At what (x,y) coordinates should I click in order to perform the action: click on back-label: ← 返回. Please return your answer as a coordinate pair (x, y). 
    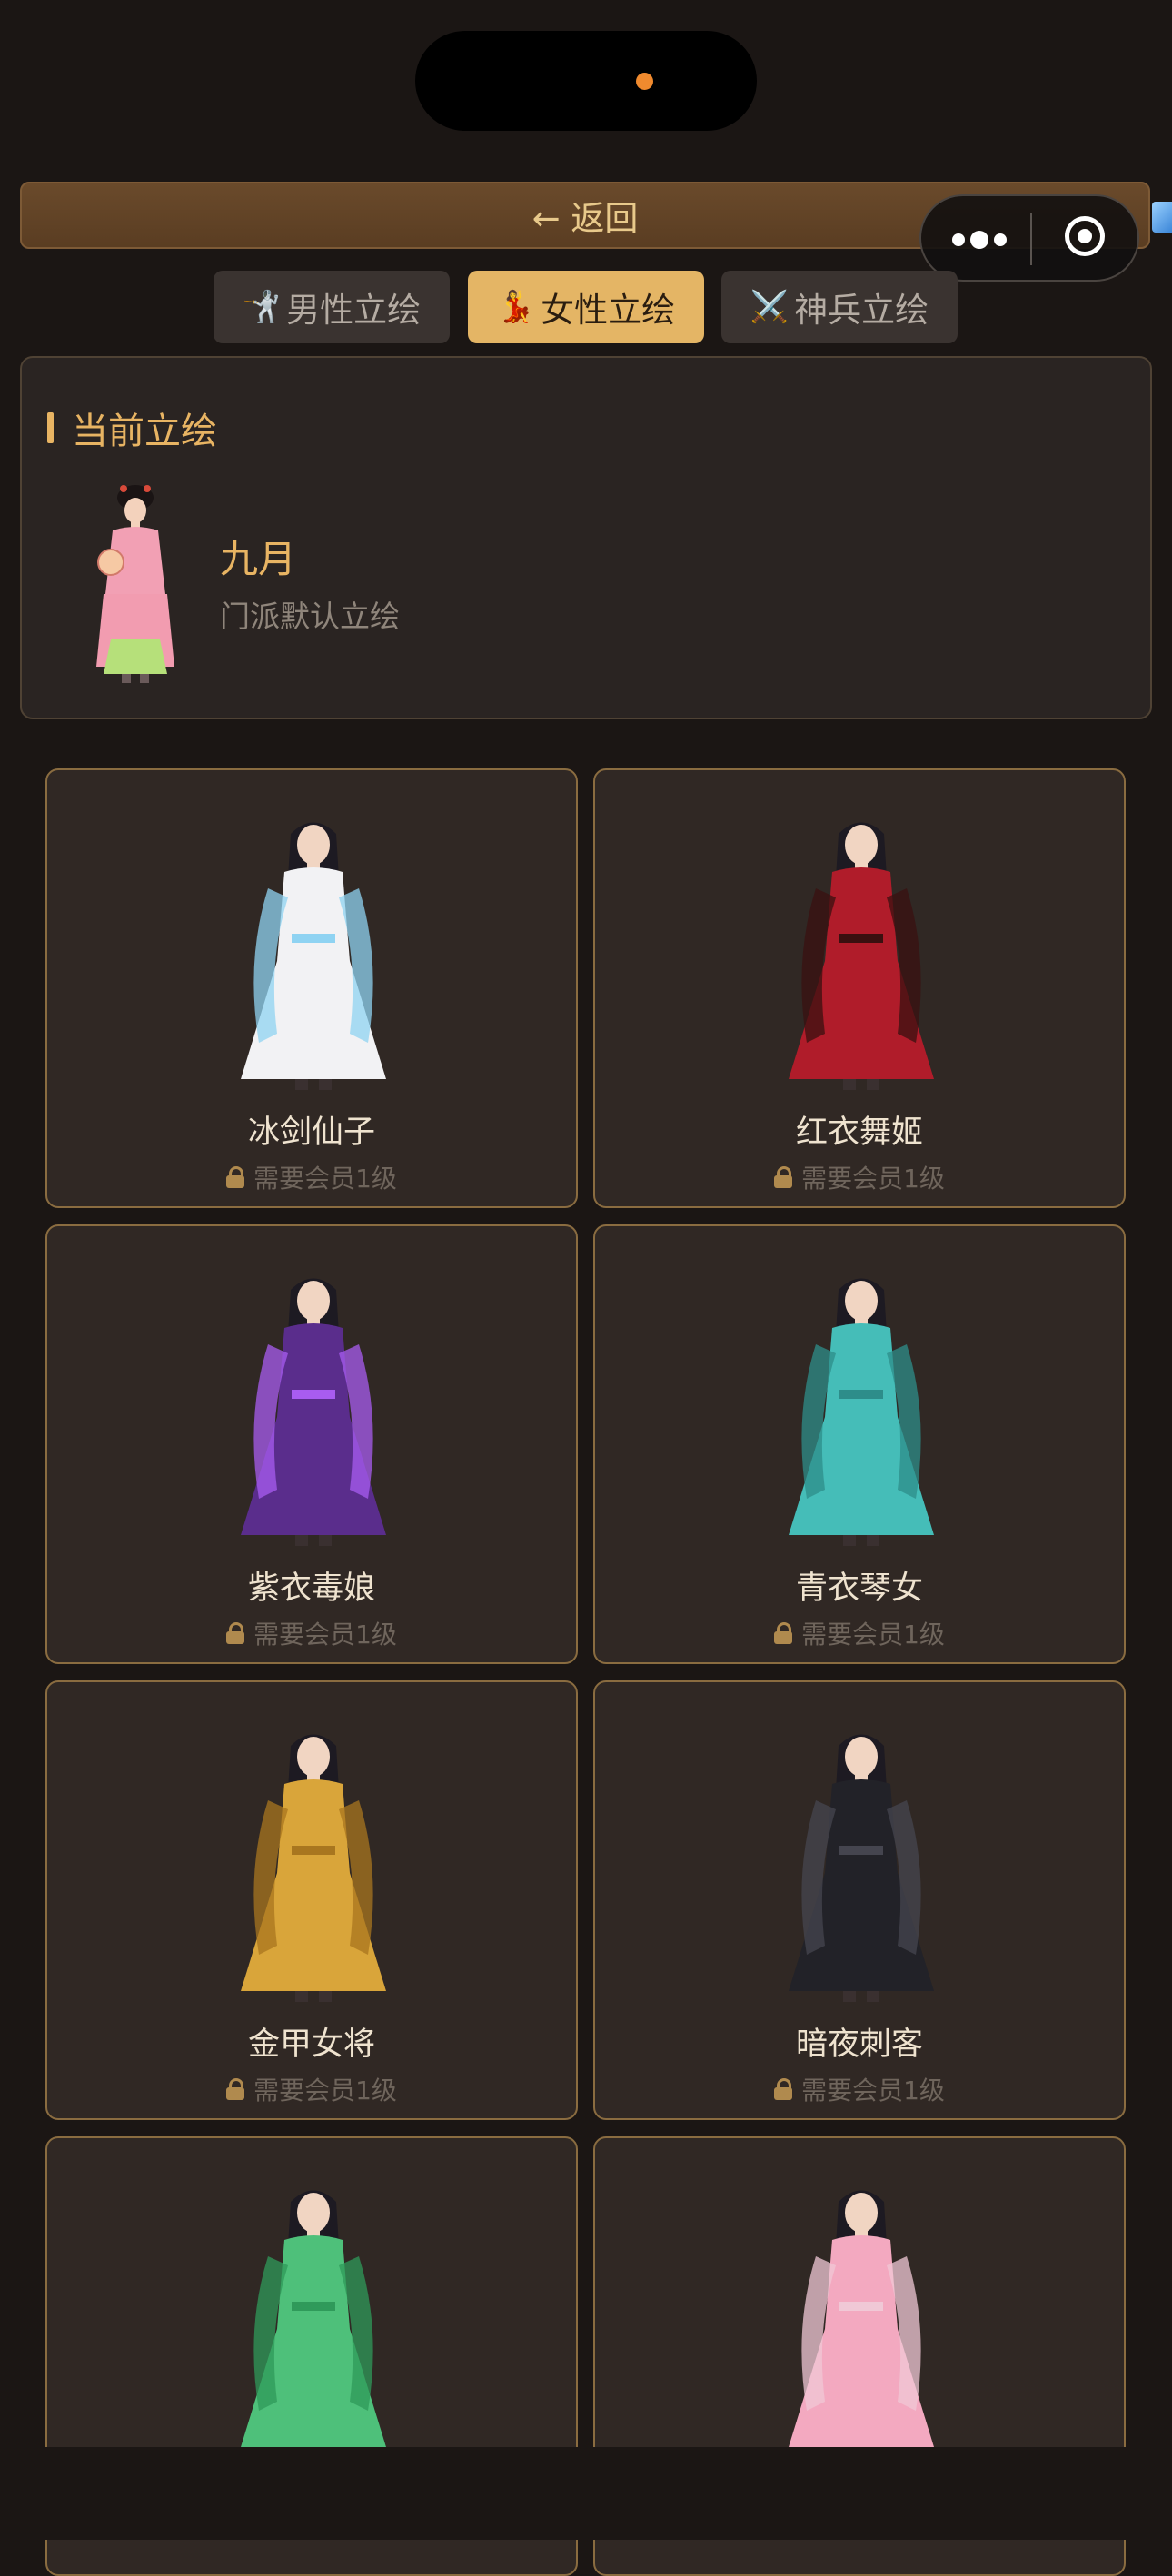
    Looking at the image, I should click on (585, 218).